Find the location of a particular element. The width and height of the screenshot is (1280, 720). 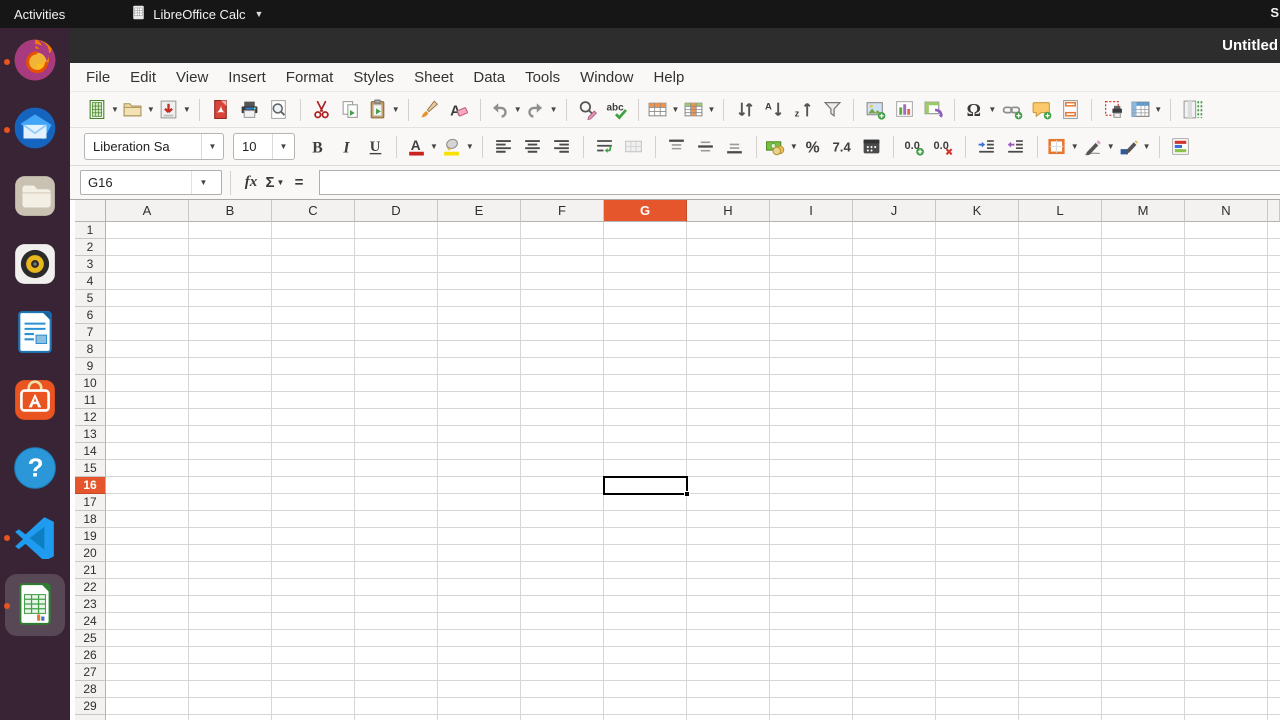

menu-window: Window is located at coordinates (606, 77).